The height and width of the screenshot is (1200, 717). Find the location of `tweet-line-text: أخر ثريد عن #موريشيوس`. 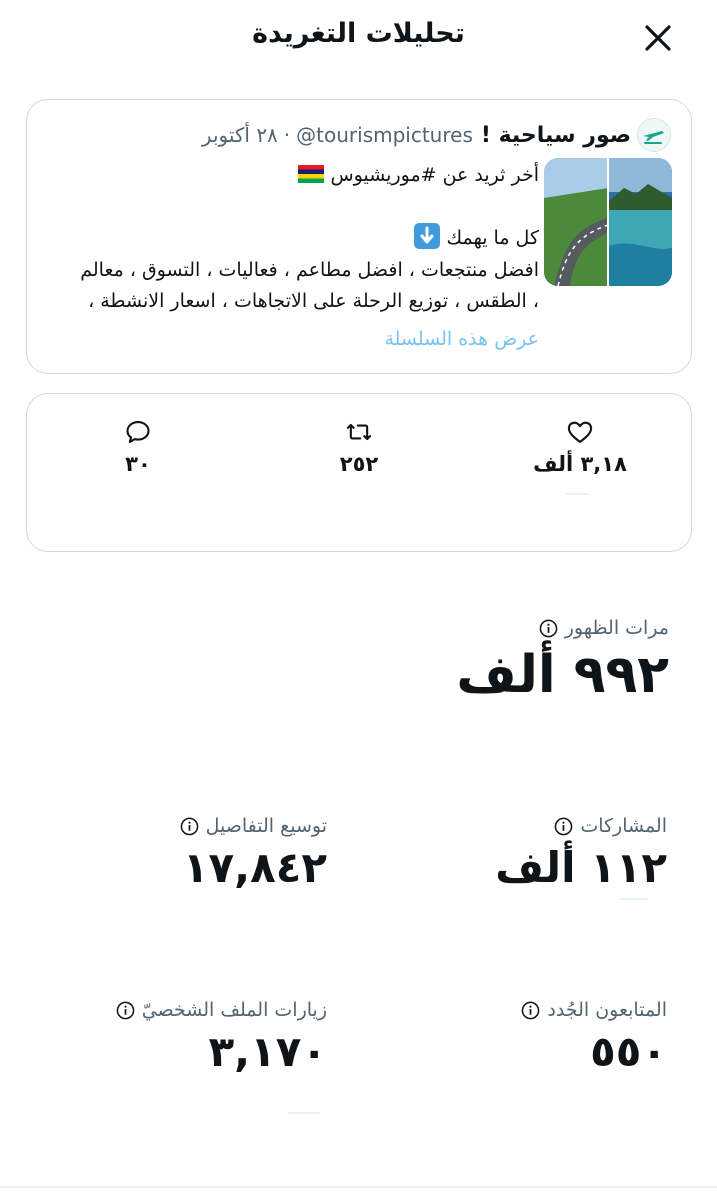

tweet-line-text: أخر ثريد عن #موريشيوس is located at coordinates (434, 175).